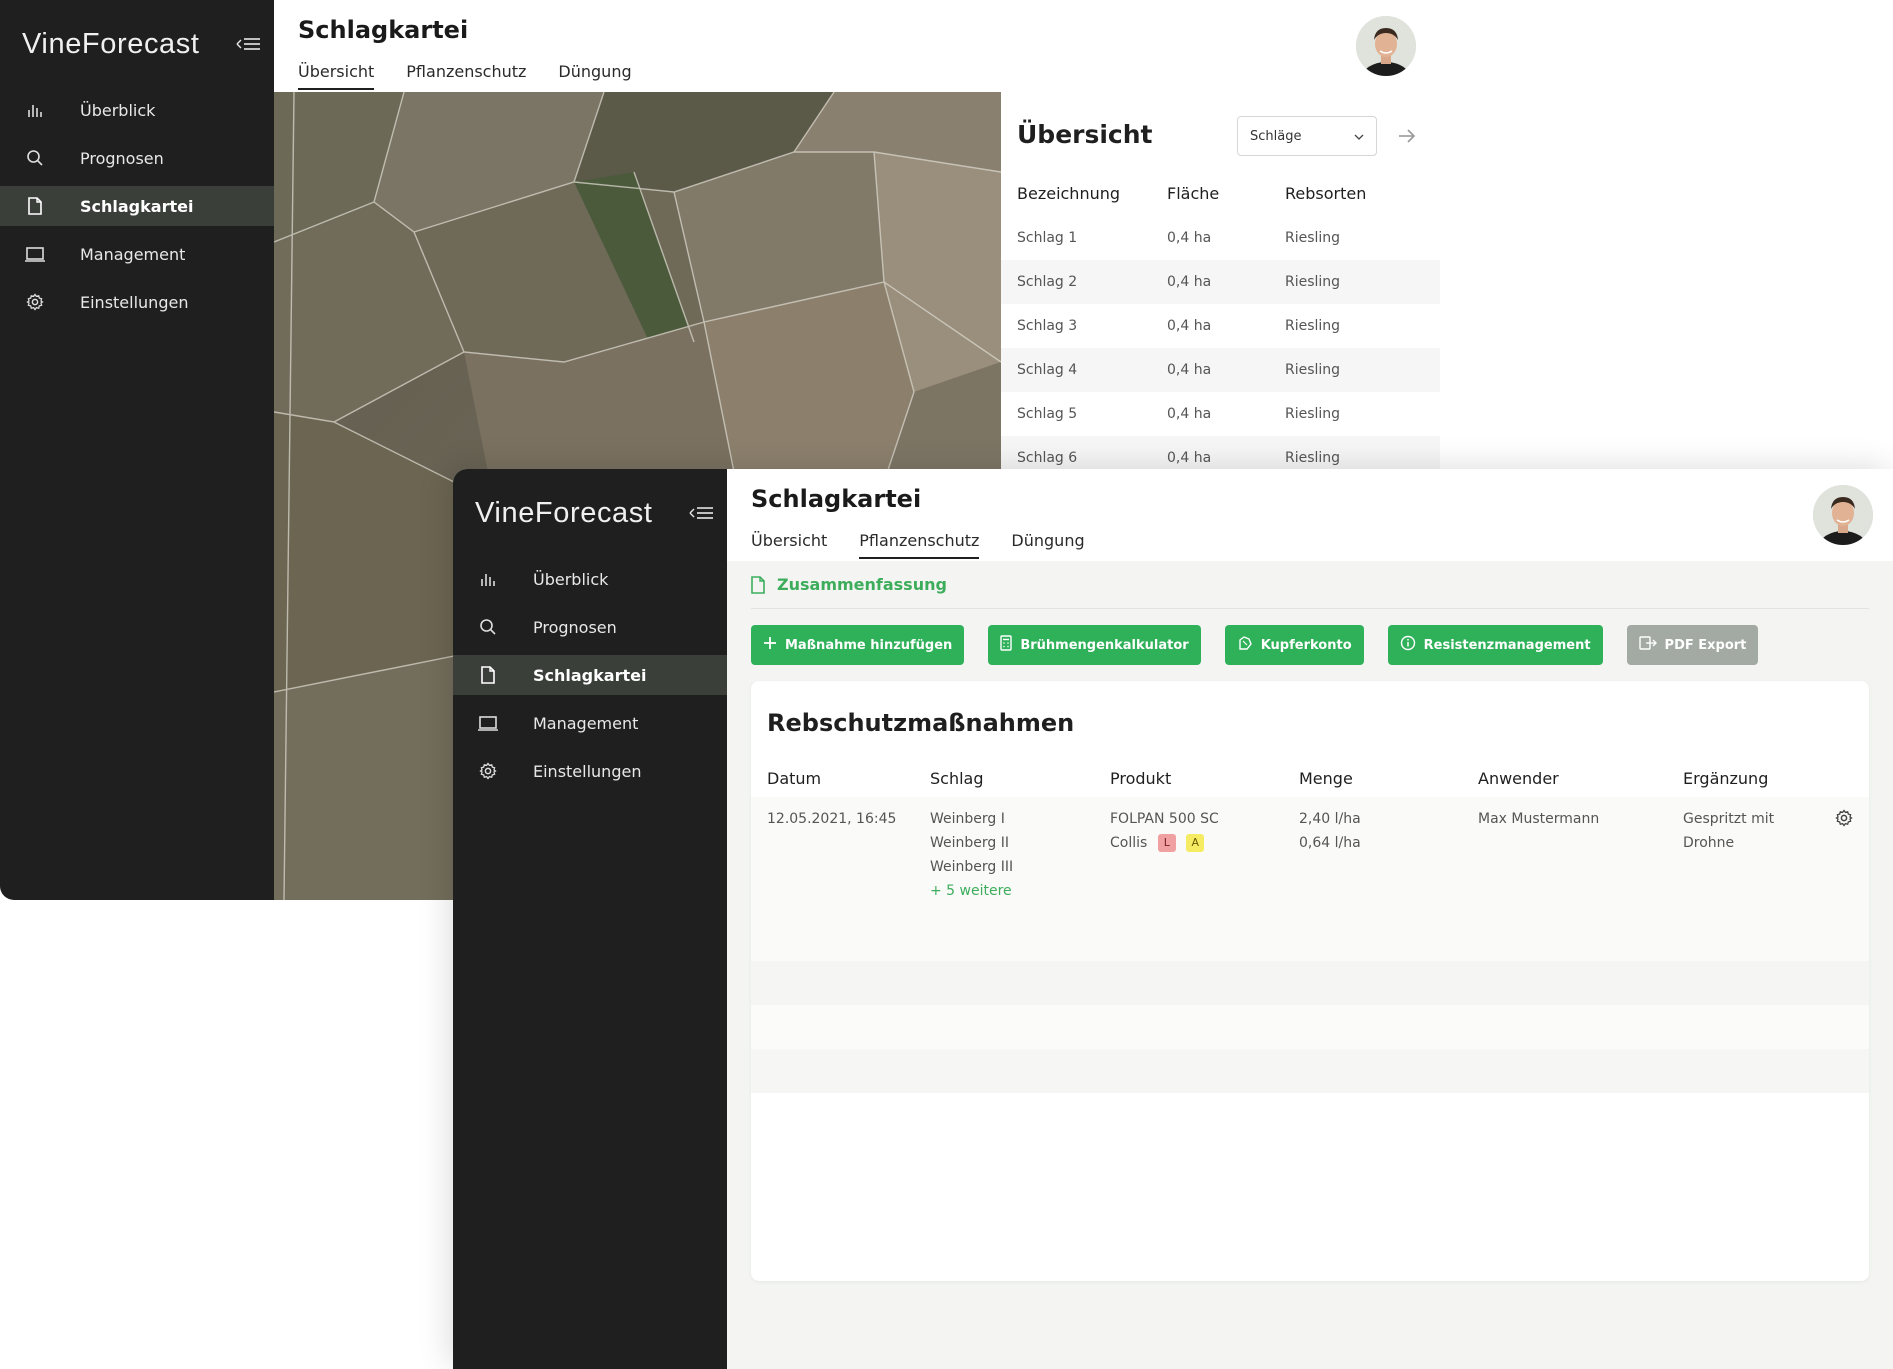 The image size is (1893, 1369). I want to click on cell-produkt: FOLPAN 500 SC Collis L A, so click(1204, 862).